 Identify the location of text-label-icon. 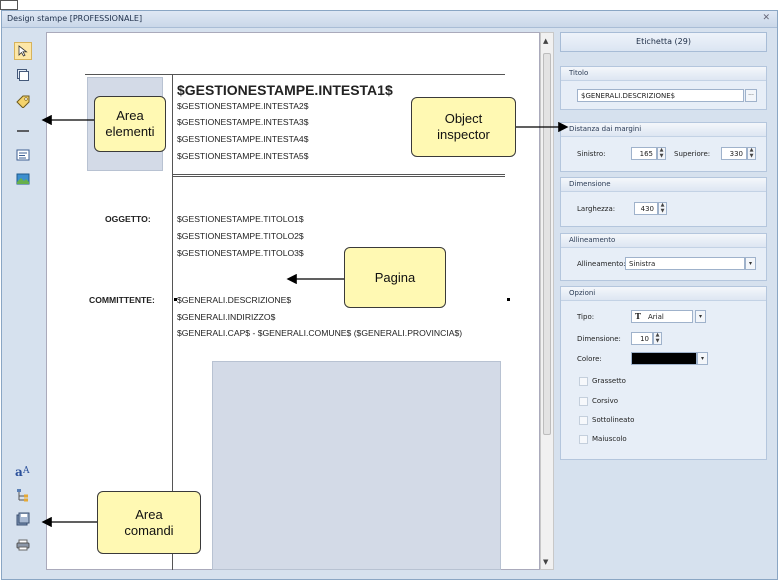
(23, 101).